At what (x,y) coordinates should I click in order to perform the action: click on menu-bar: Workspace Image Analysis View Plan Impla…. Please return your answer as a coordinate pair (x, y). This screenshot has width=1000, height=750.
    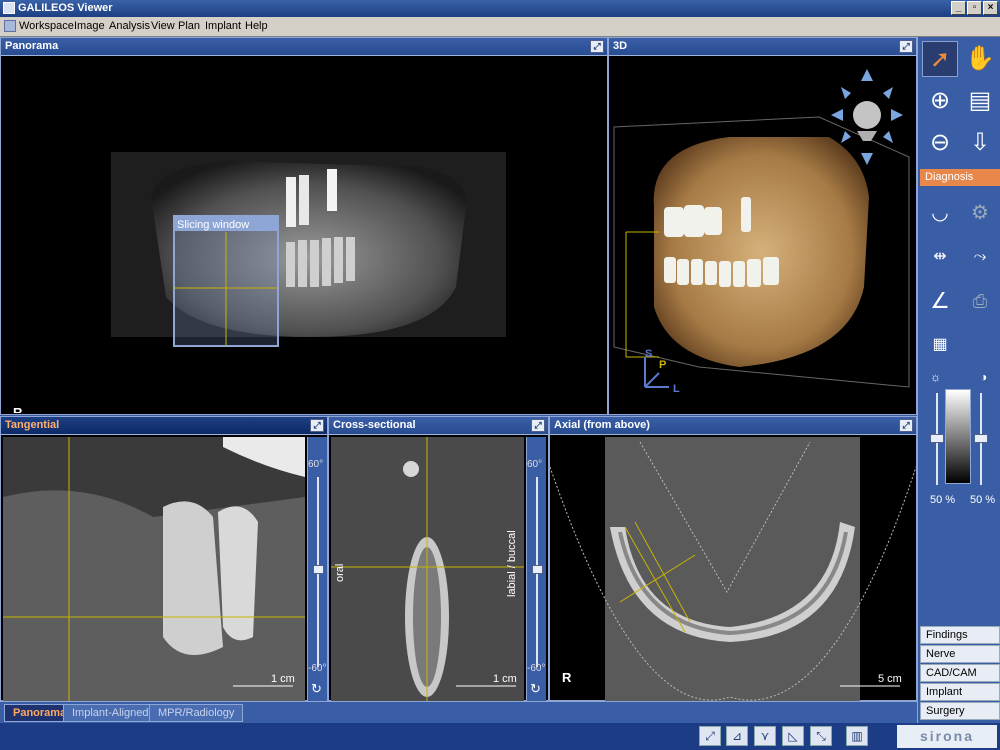
    Looking at the image, I should click on (500, 27).